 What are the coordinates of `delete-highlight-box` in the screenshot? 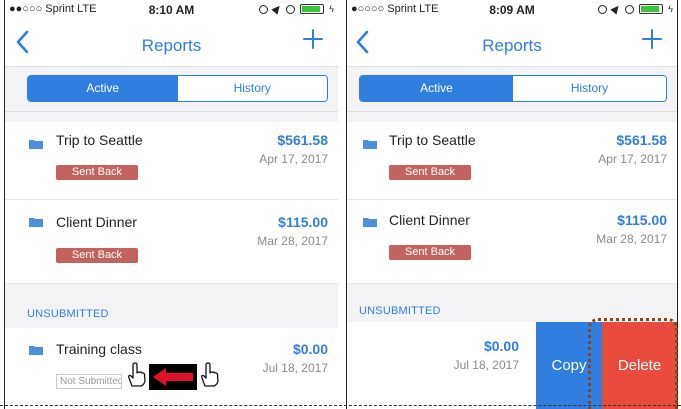 It's located at (633, 363).